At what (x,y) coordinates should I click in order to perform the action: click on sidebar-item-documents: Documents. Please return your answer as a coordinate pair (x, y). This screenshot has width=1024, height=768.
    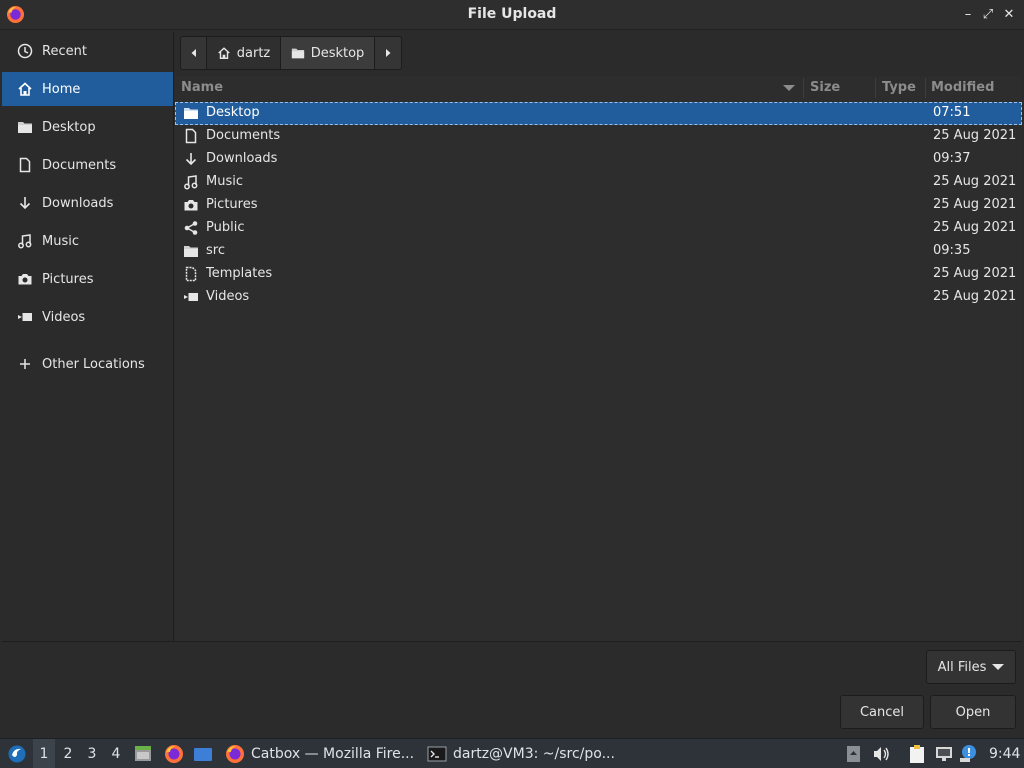
    Looking at the image, I should click on (87, 165).